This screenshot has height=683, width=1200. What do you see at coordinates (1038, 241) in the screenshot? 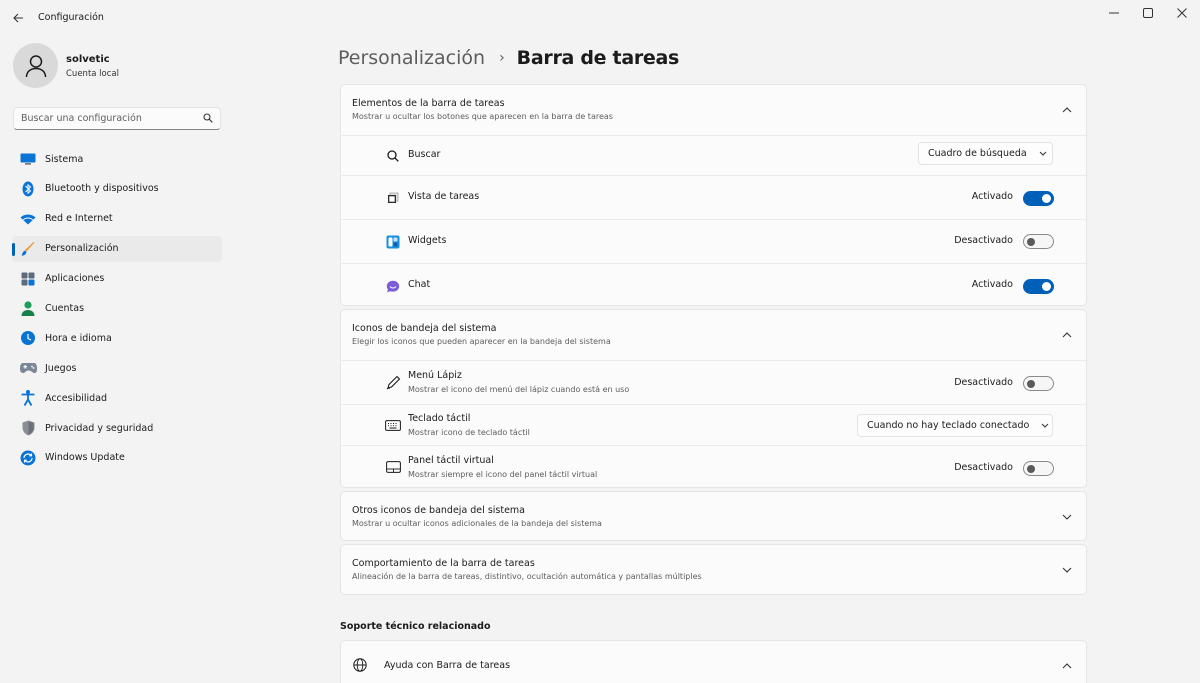
I see `widgets-toggle` at bounding box center [1038, 241].